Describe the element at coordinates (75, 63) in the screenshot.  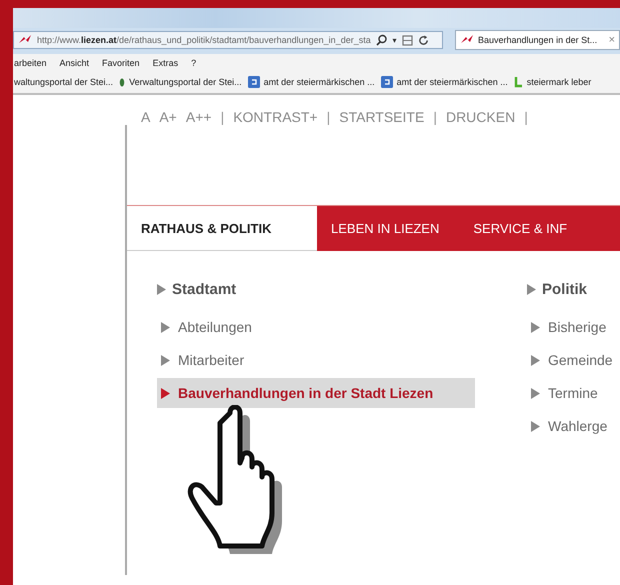
I see `menu-item: Ansicht` at that location.